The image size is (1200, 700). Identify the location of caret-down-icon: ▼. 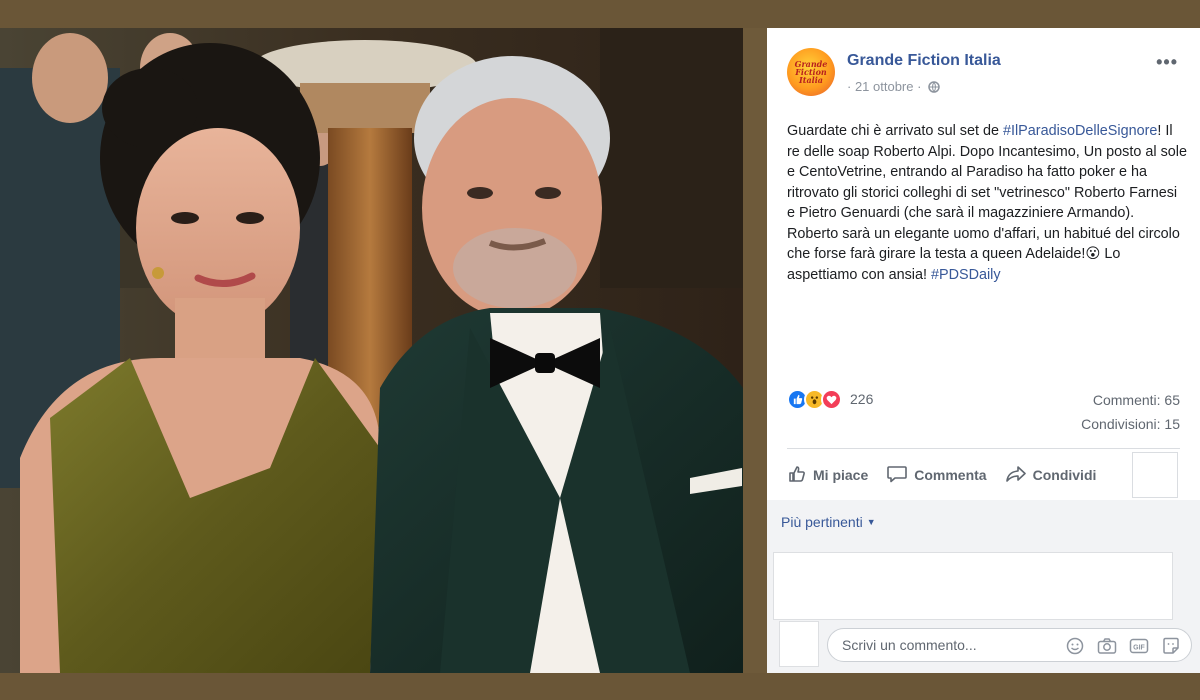
(871, 522).